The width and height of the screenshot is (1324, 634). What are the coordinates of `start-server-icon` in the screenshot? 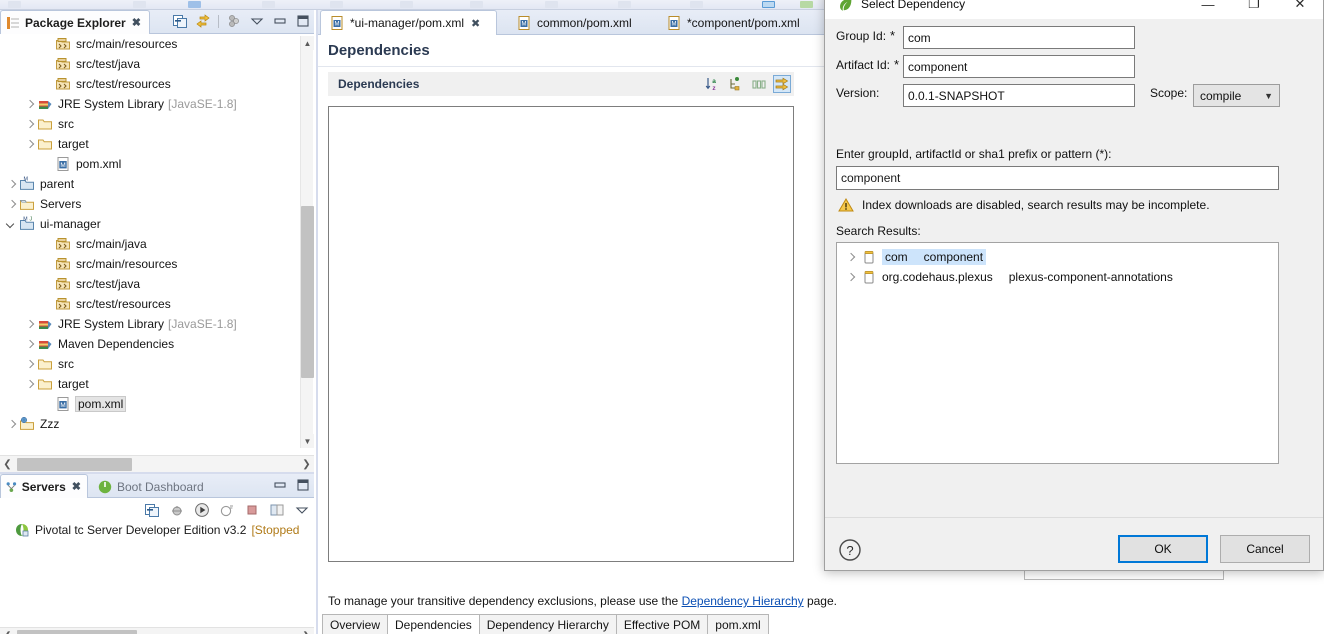 It's located at (202, 510).